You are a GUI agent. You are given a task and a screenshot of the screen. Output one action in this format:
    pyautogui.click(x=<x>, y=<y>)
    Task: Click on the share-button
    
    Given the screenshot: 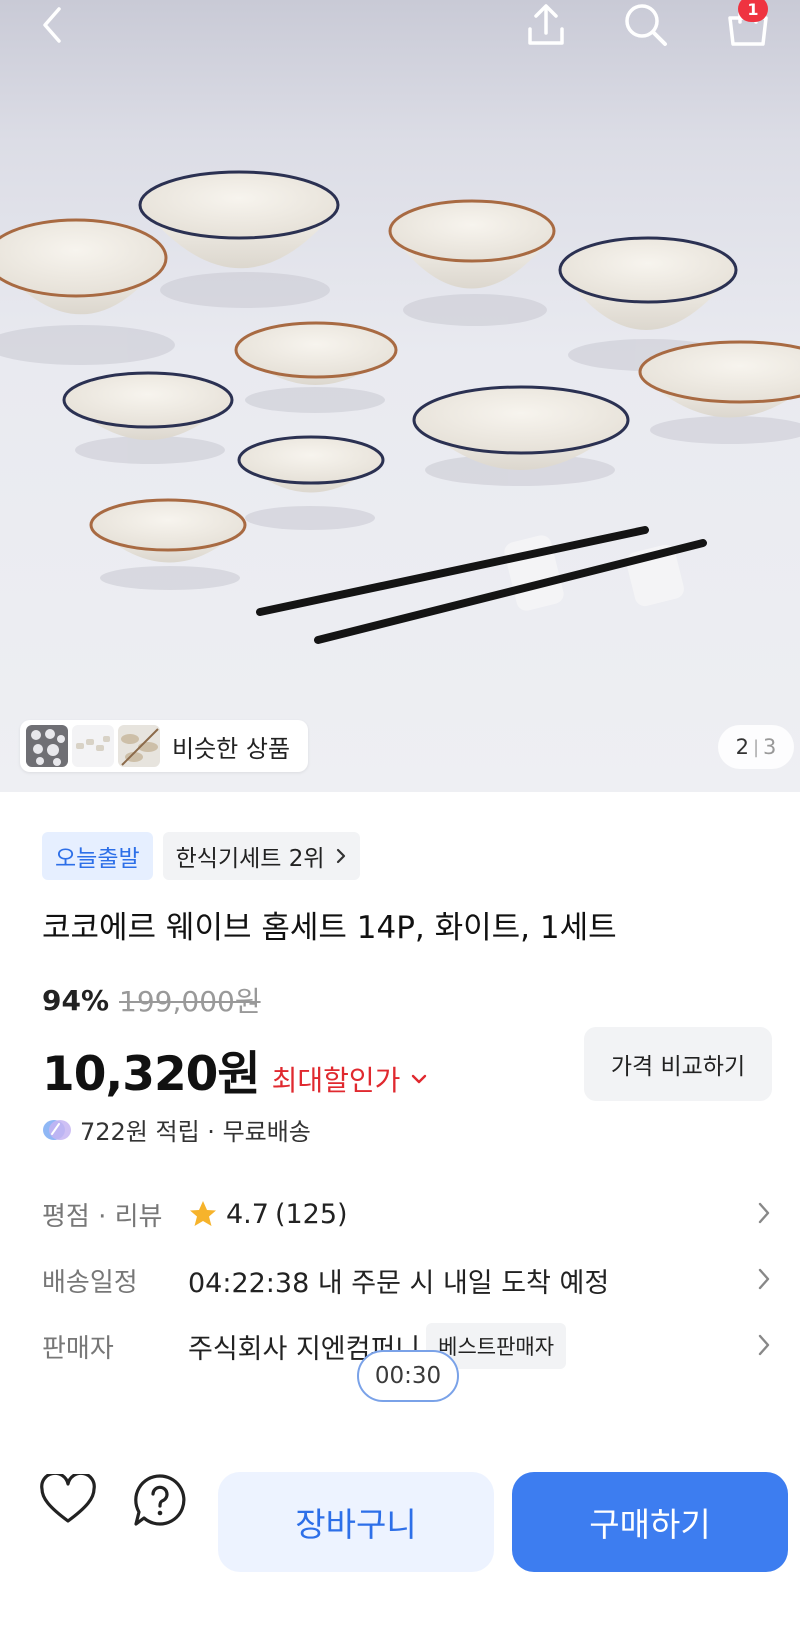 What is the action you would take?
    pyautogui.click(x=546, y=25)
    